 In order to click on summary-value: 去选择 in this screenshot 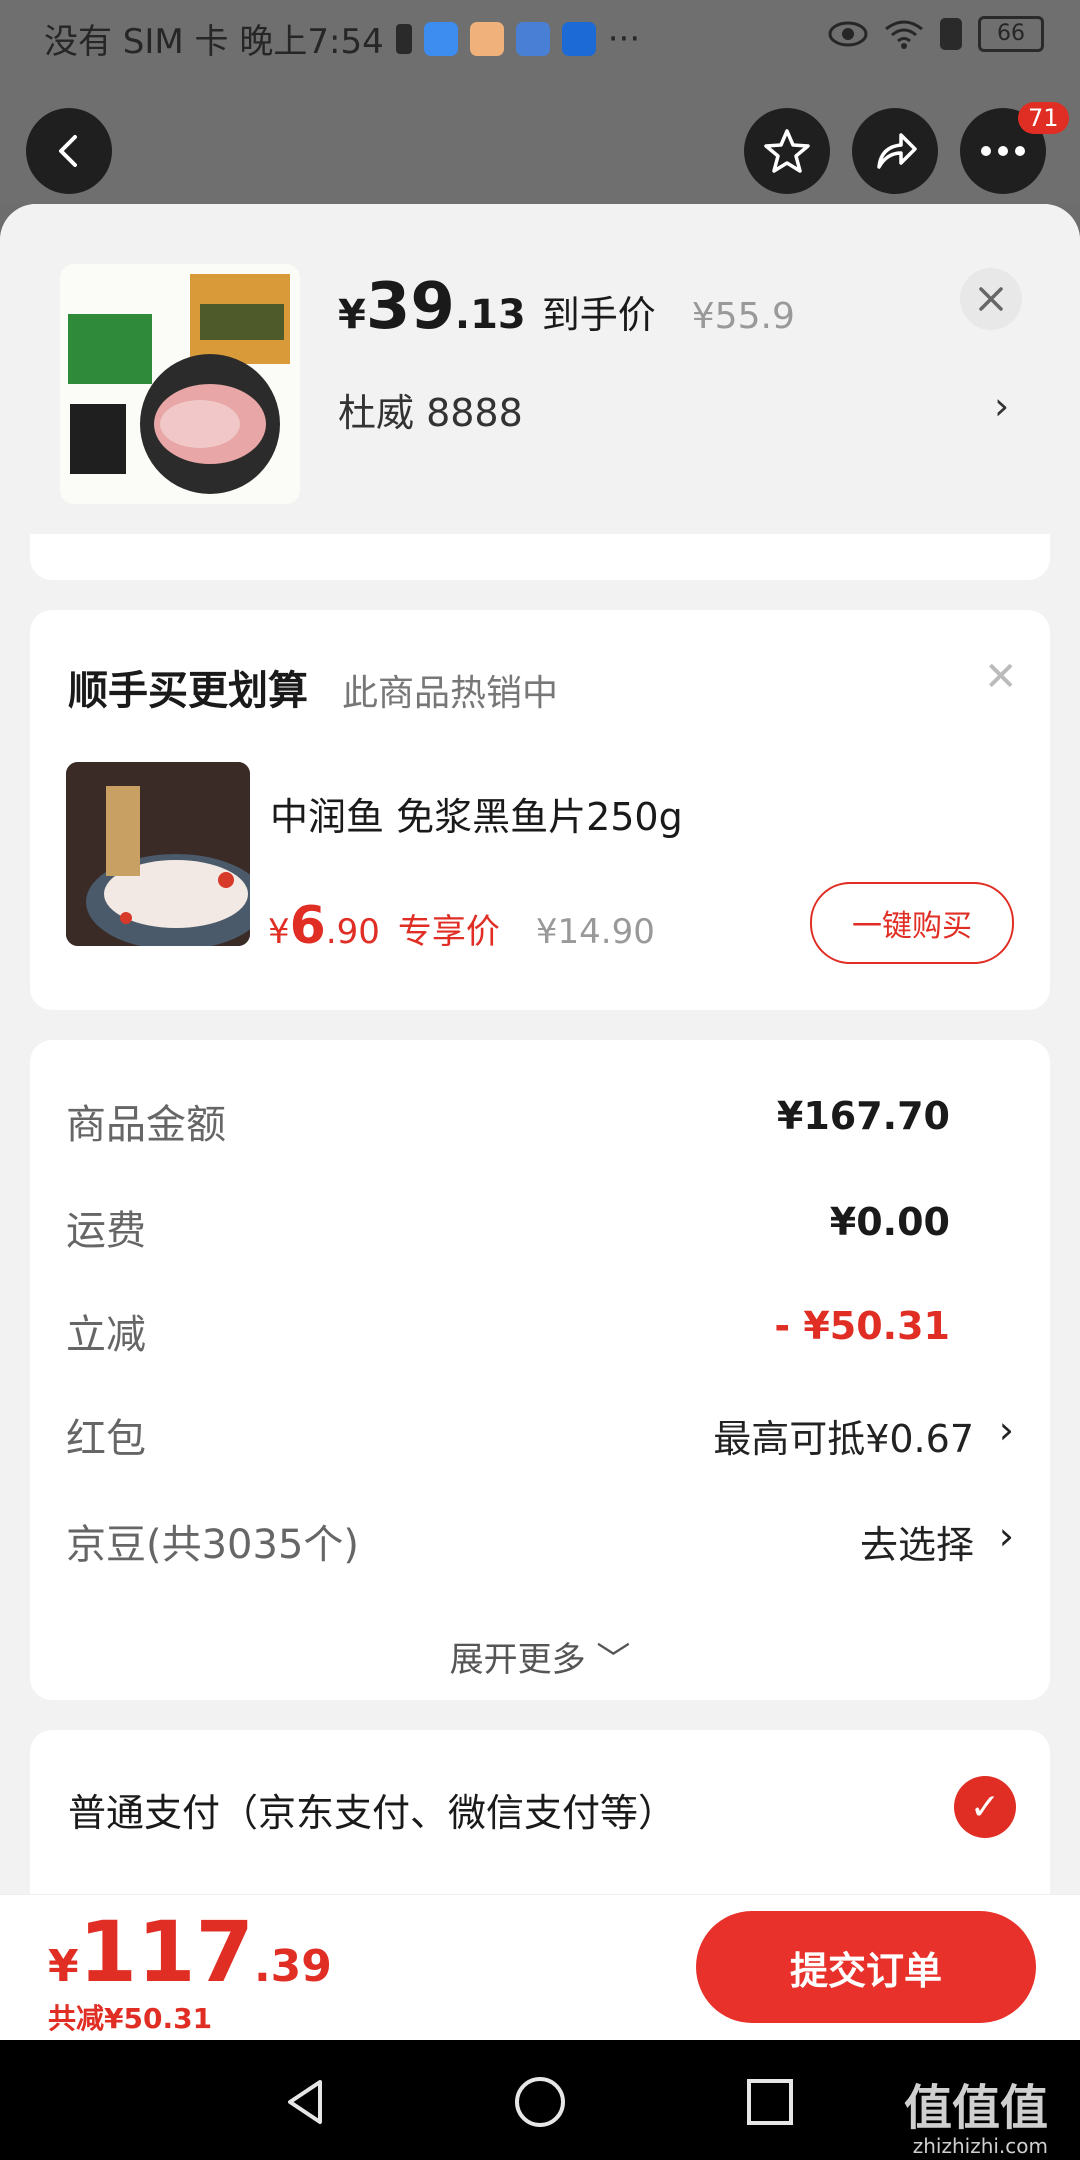, I will do `click(916, 1545)`.